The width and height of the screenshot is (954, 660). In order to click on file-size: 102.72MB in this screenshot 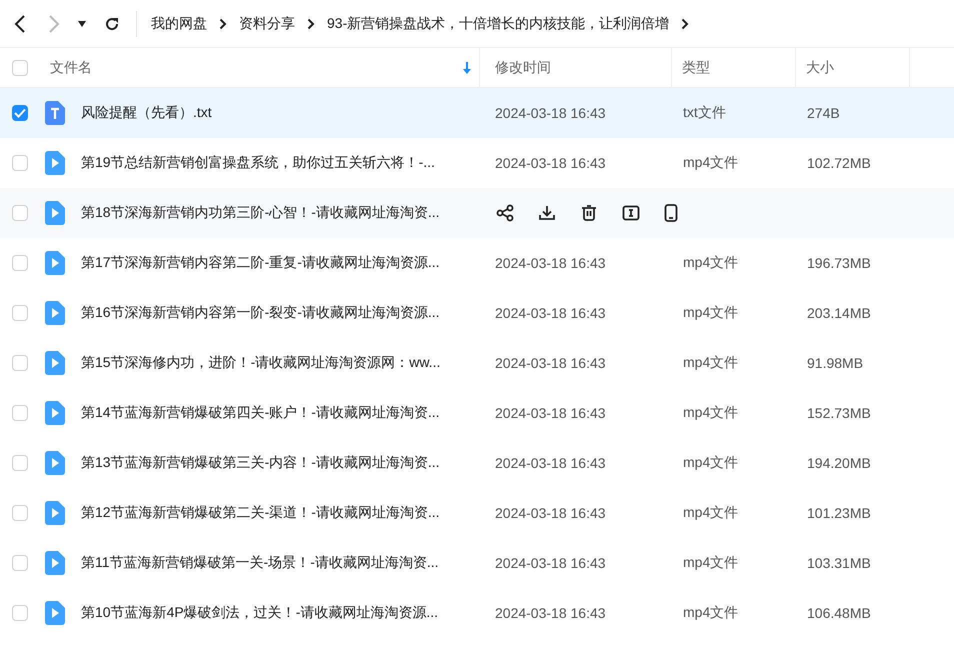, I will do `click(839, 163)`.